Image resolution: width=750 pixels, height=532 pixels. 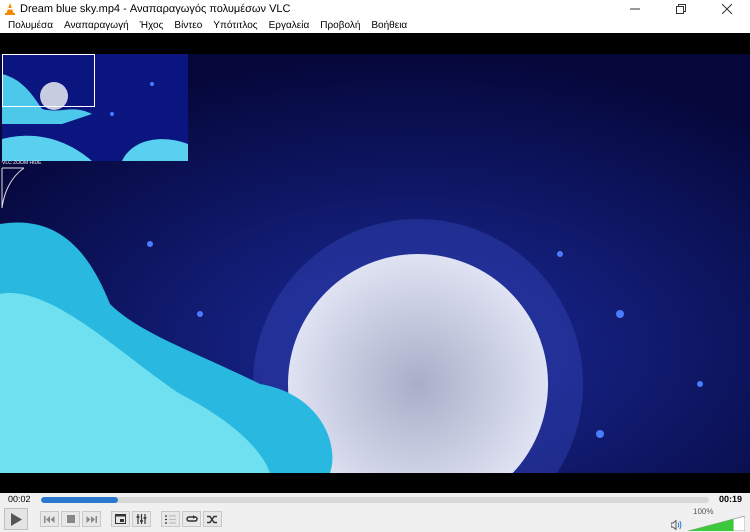 I want to click on total-time: 00:19, so click(x=730, y=499).